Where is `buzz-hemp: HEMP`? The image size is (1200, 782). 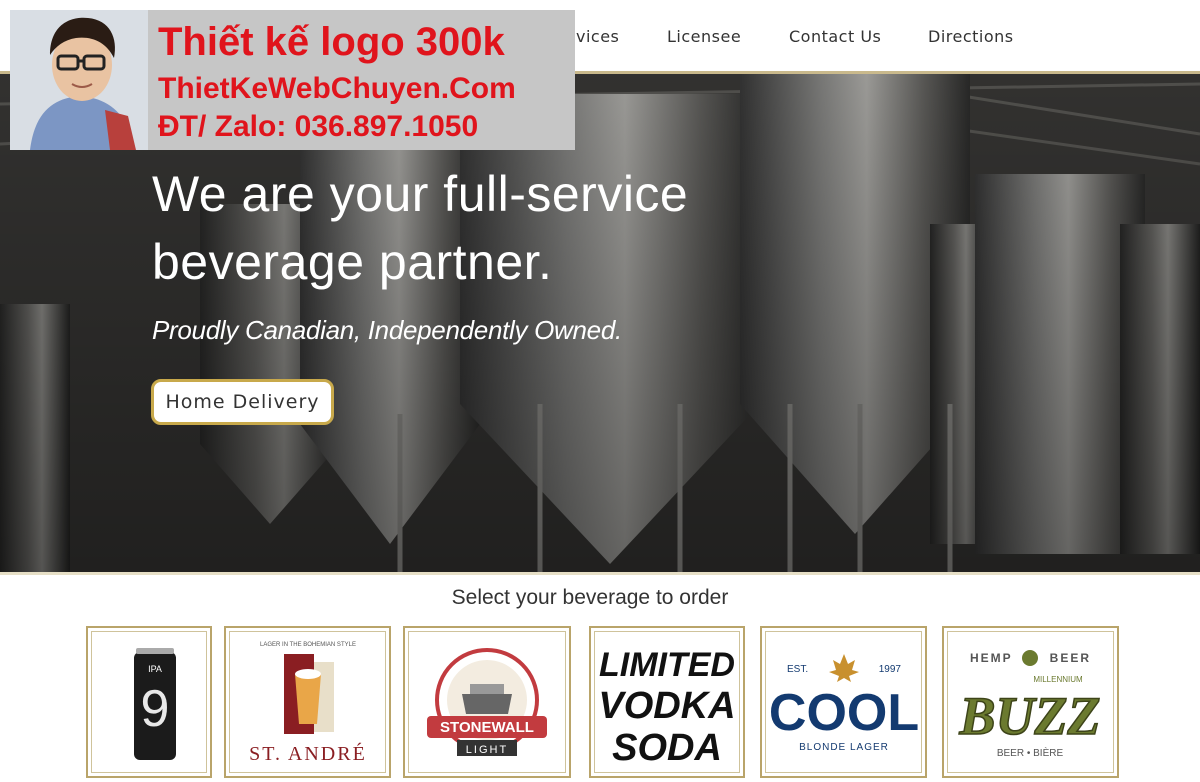
buzz-hemp: HEMP is located at coordinates (991, 658).